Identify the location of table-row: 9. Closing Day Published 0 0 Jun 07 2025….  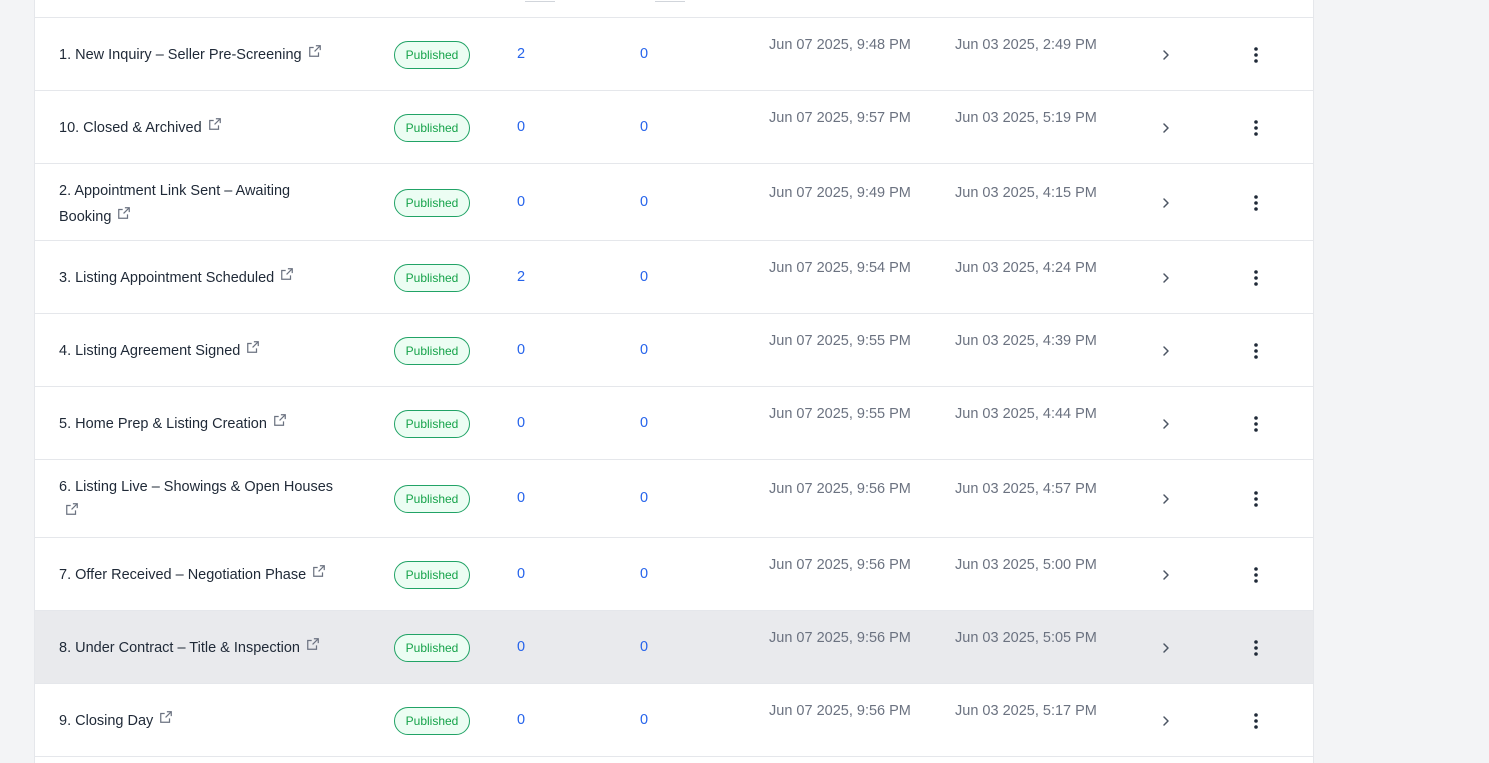
(674, 720).